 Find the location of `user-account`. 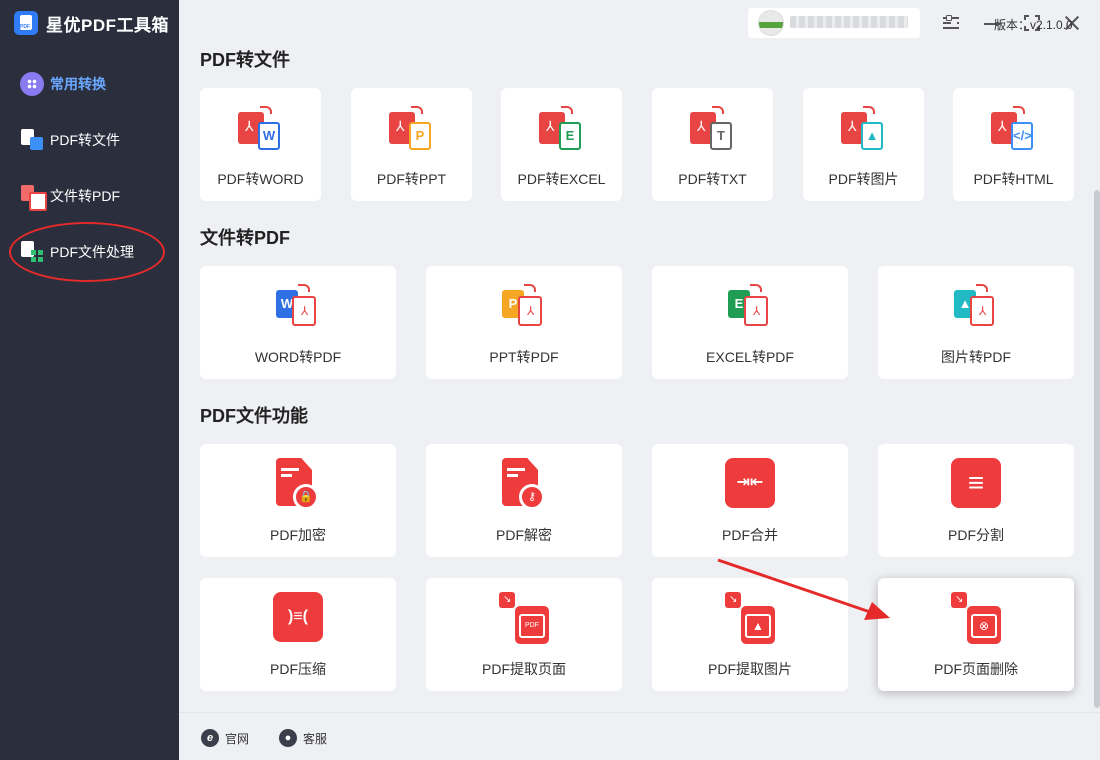

user-account is located at coordinates (834, 23).